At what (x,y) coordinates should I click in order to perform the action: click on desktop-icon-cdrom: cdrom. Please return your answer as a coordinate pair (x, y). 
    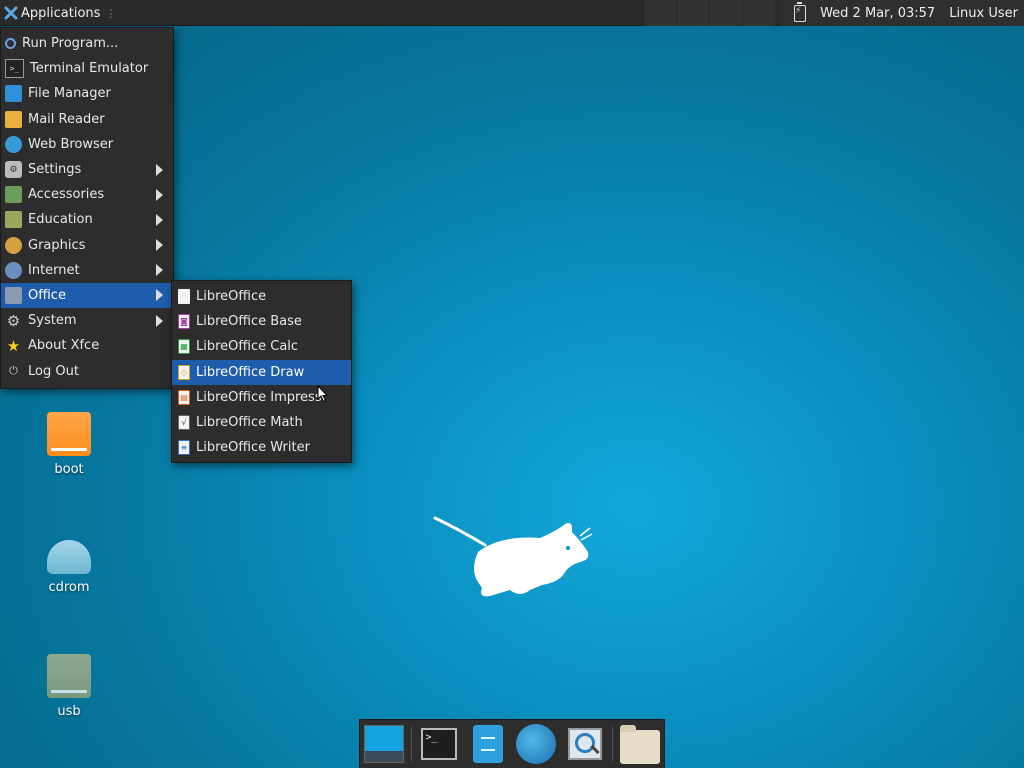
    Looking at the image, I should click on (69, 563).